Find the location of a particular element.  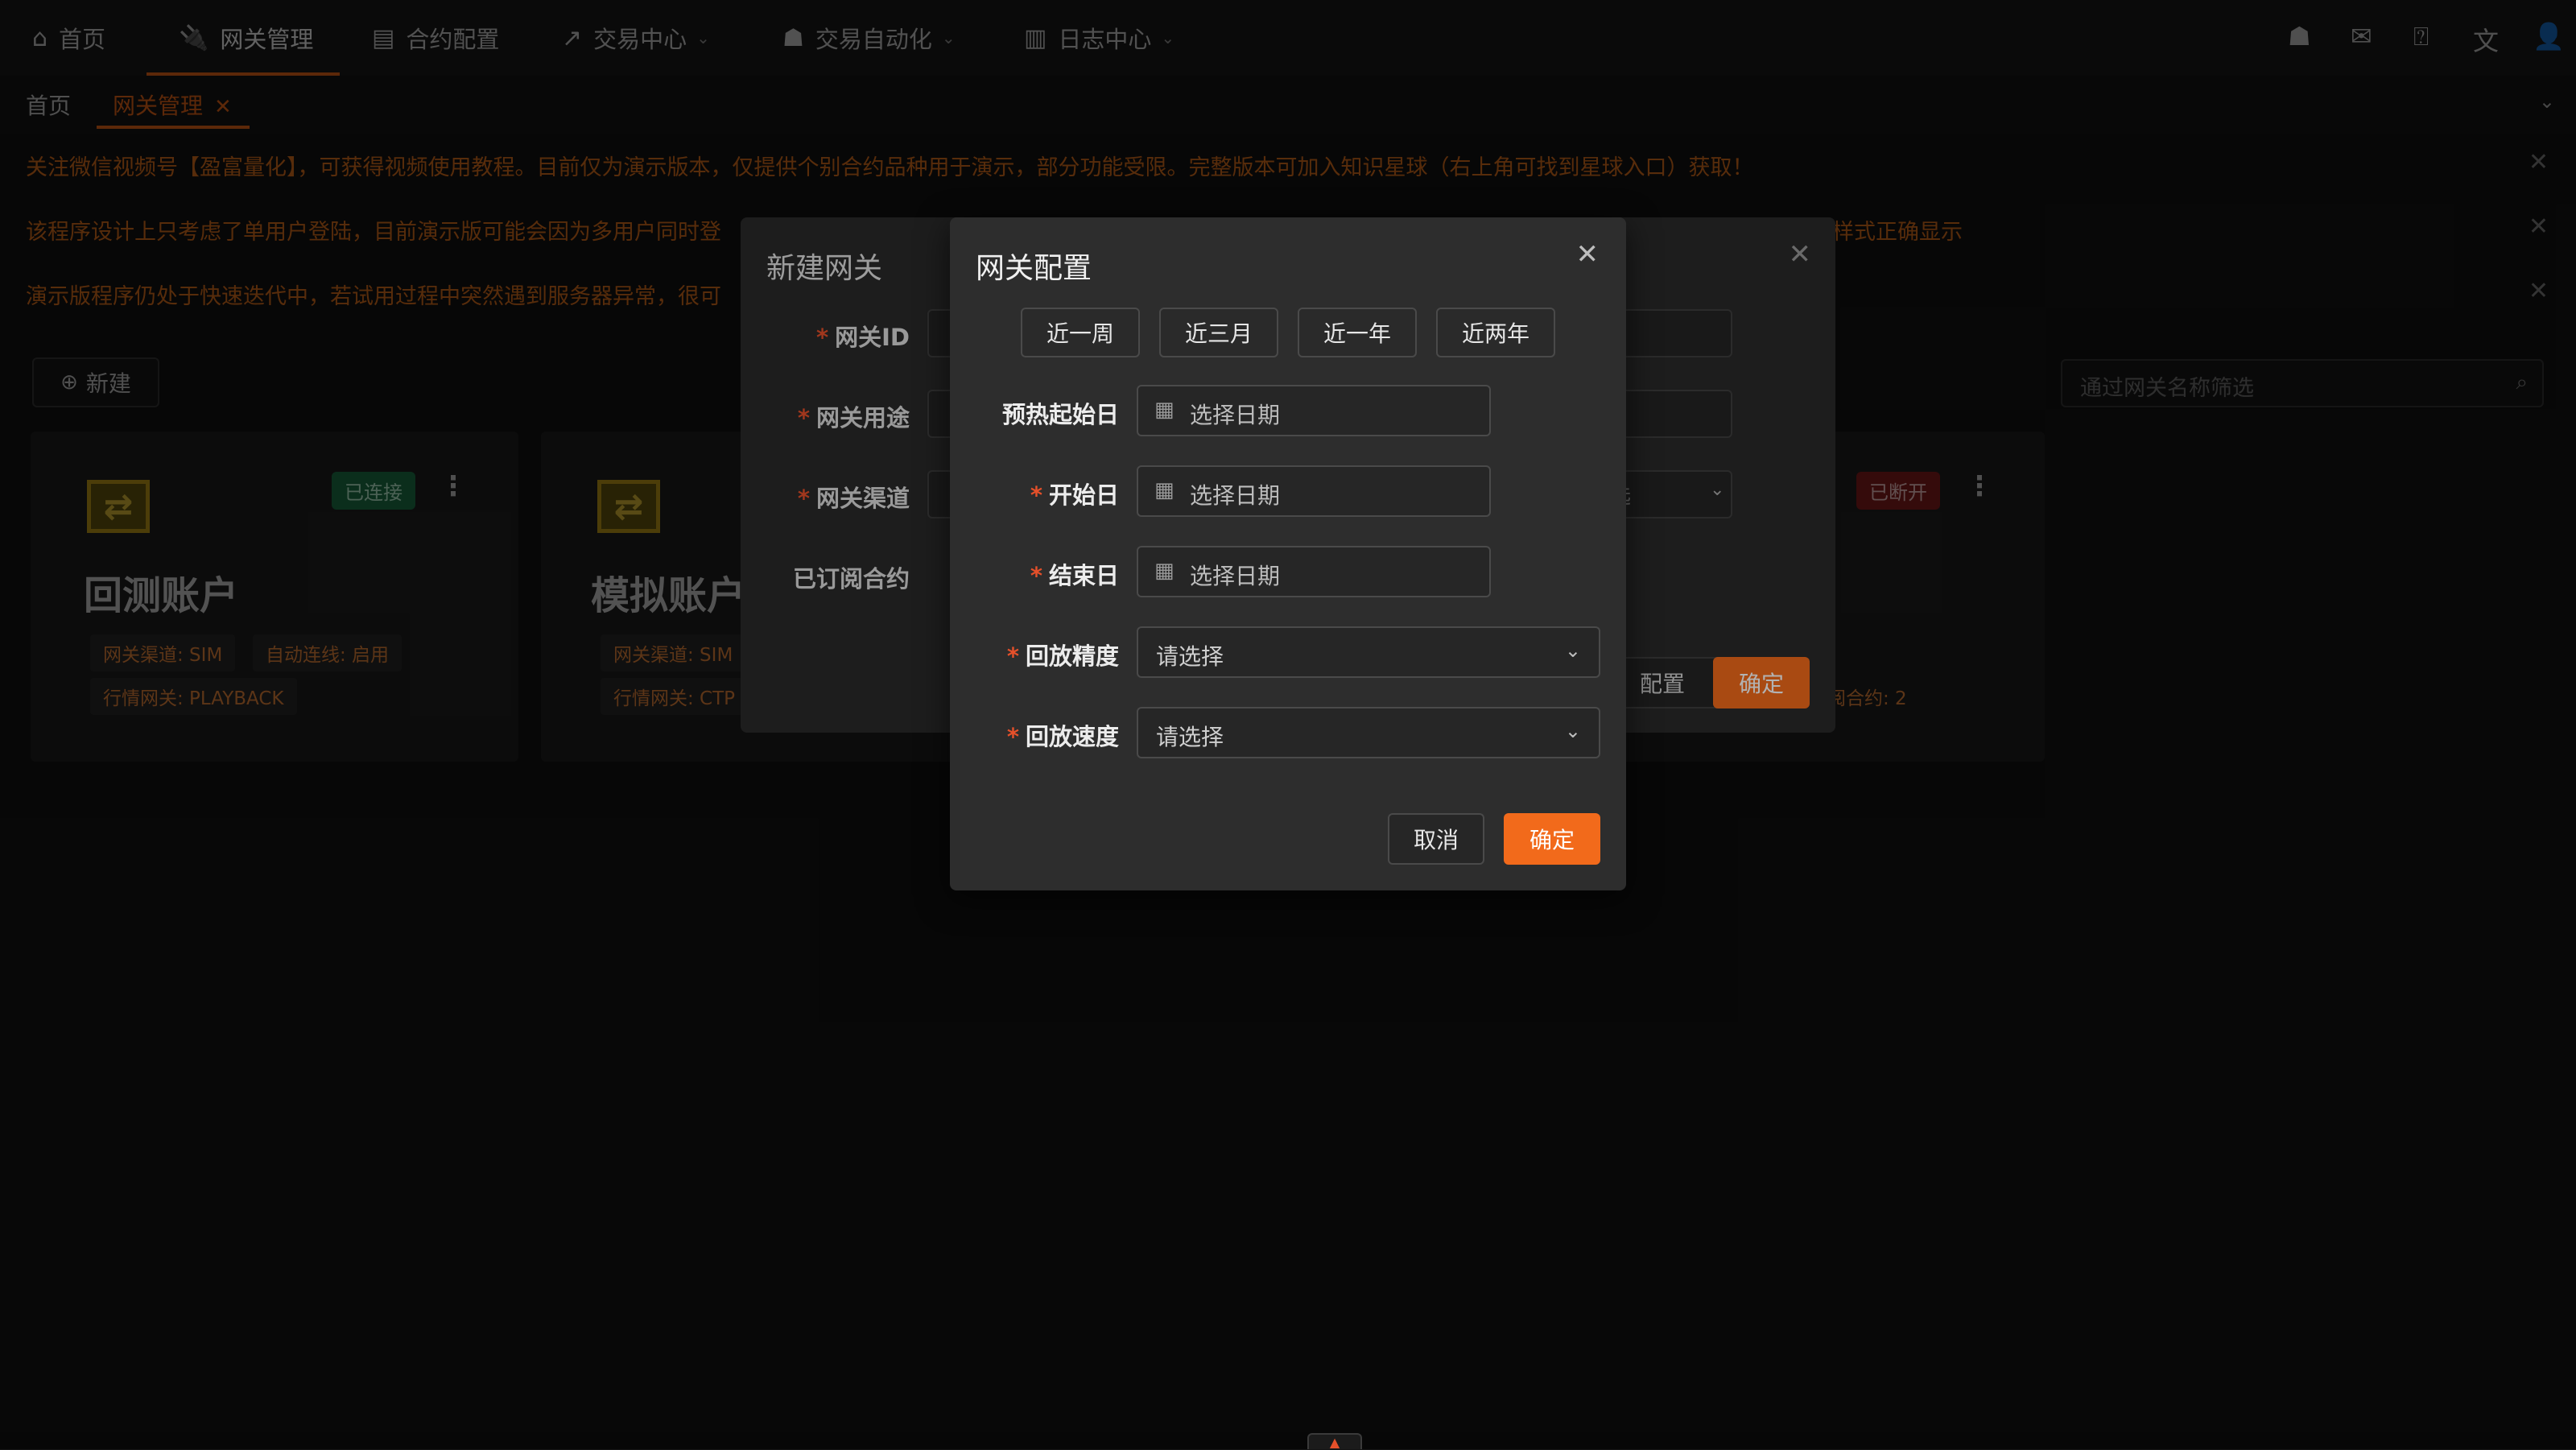

playback-precision-select: 请选择 ⌄ is located at coordinates (1368, 652).